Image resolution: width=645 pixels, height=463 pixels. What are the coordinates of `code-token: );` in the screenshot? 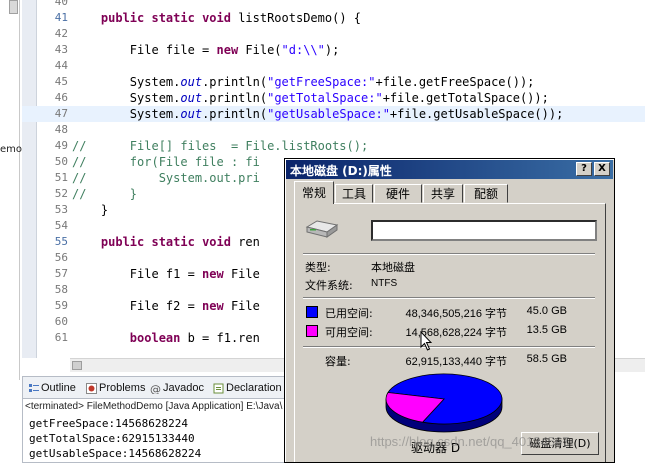 It's located at (332, 50).